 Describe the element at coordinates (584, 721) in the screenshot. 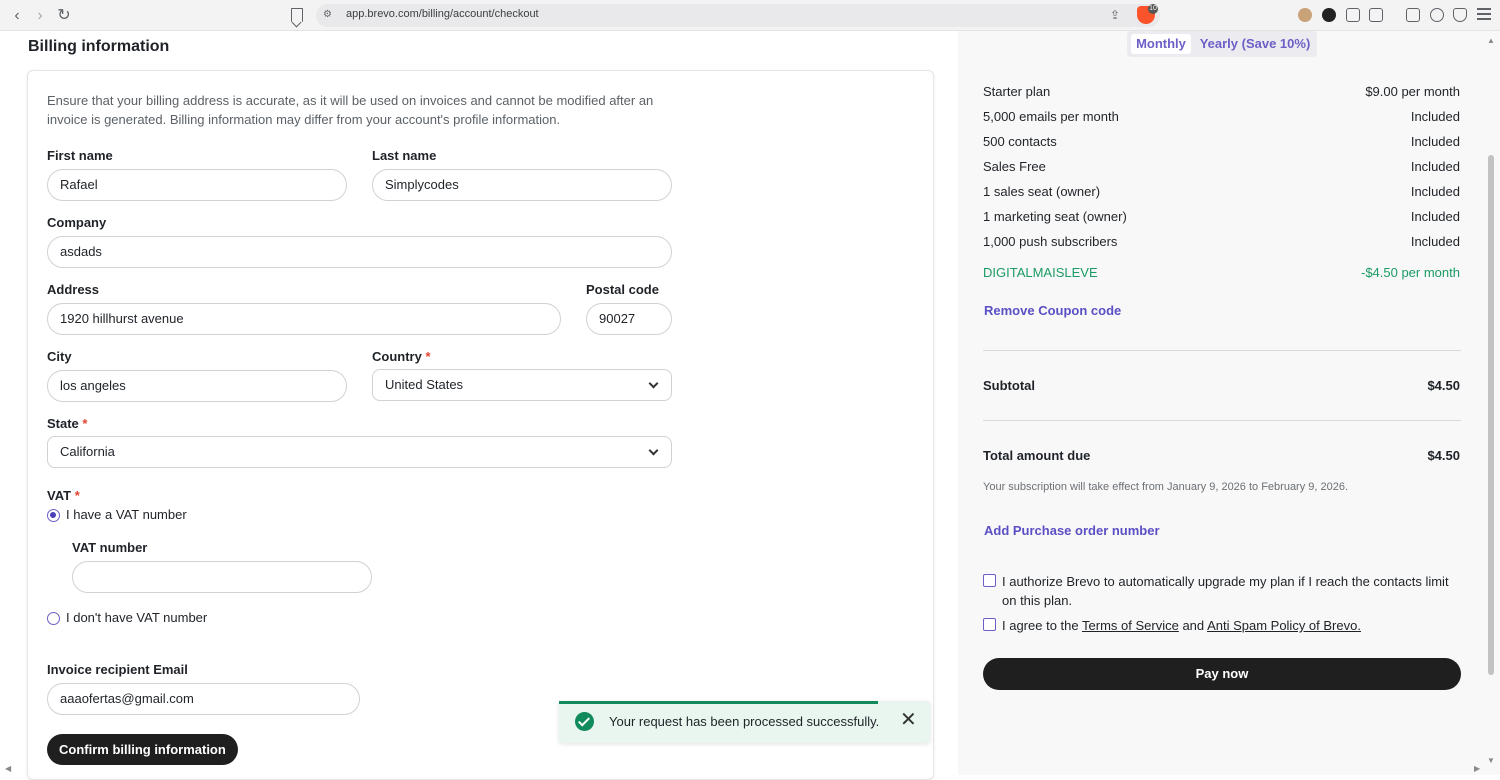

I see `check-circle-icon` at that location.